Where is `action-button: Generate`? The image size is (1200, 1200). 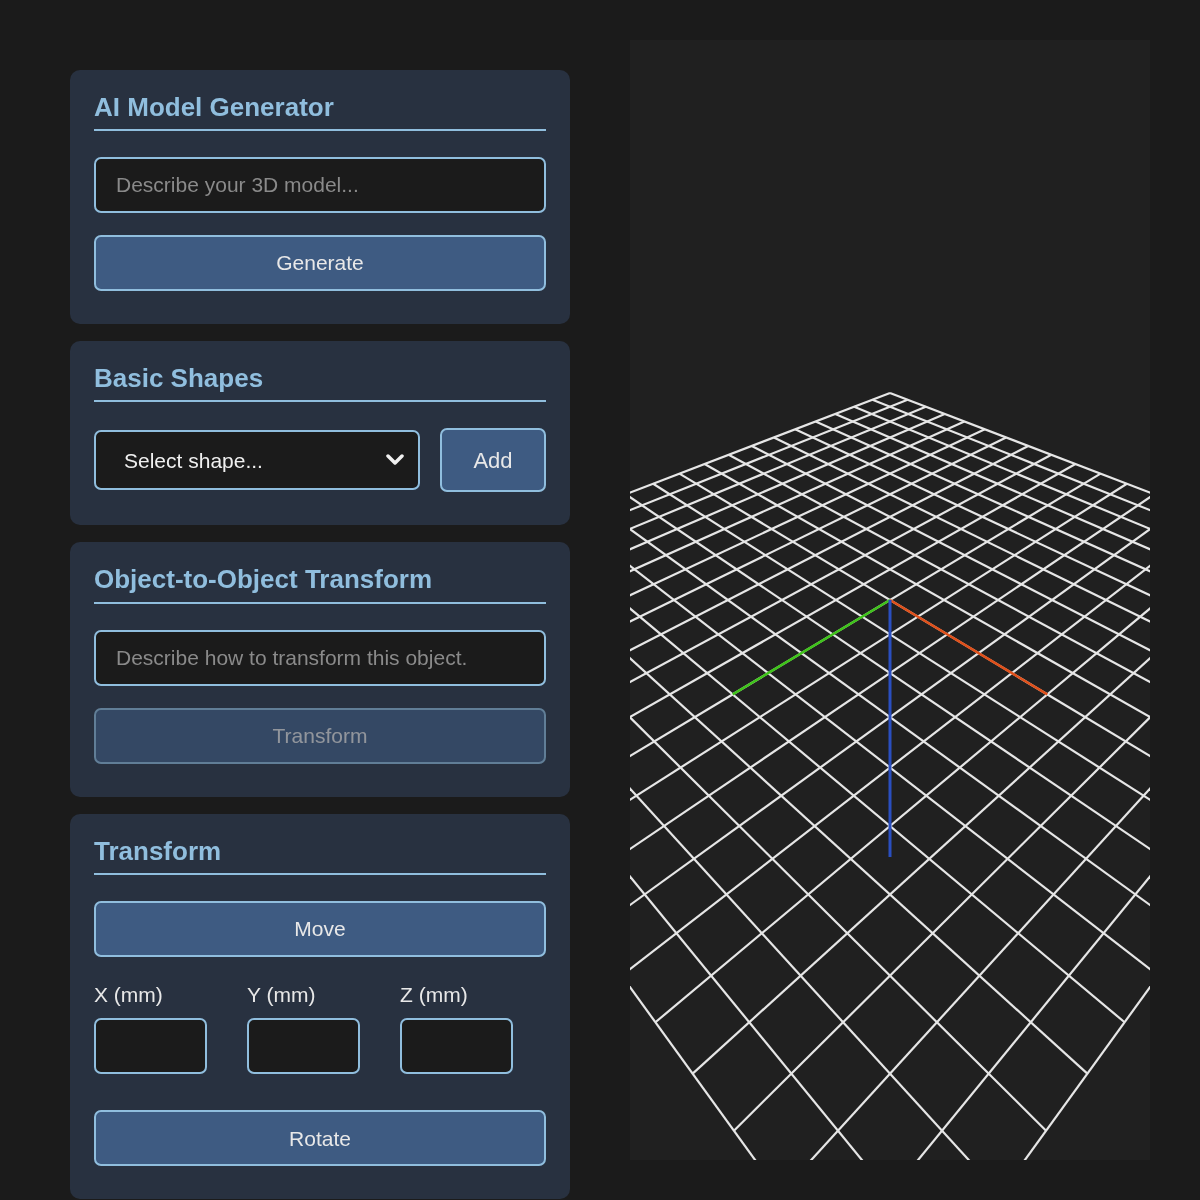 action-button: Generate is located at coordinates (320, 263).